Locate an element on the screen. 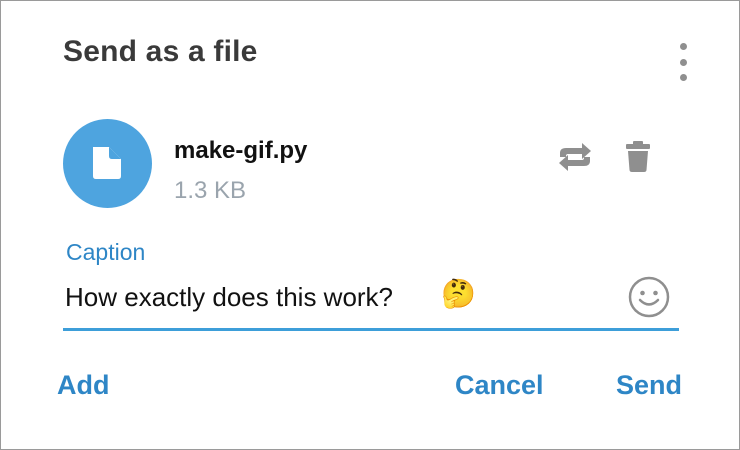 This screenshot has width=740, height=450. replace-icon is located at coordinates (575, 157).